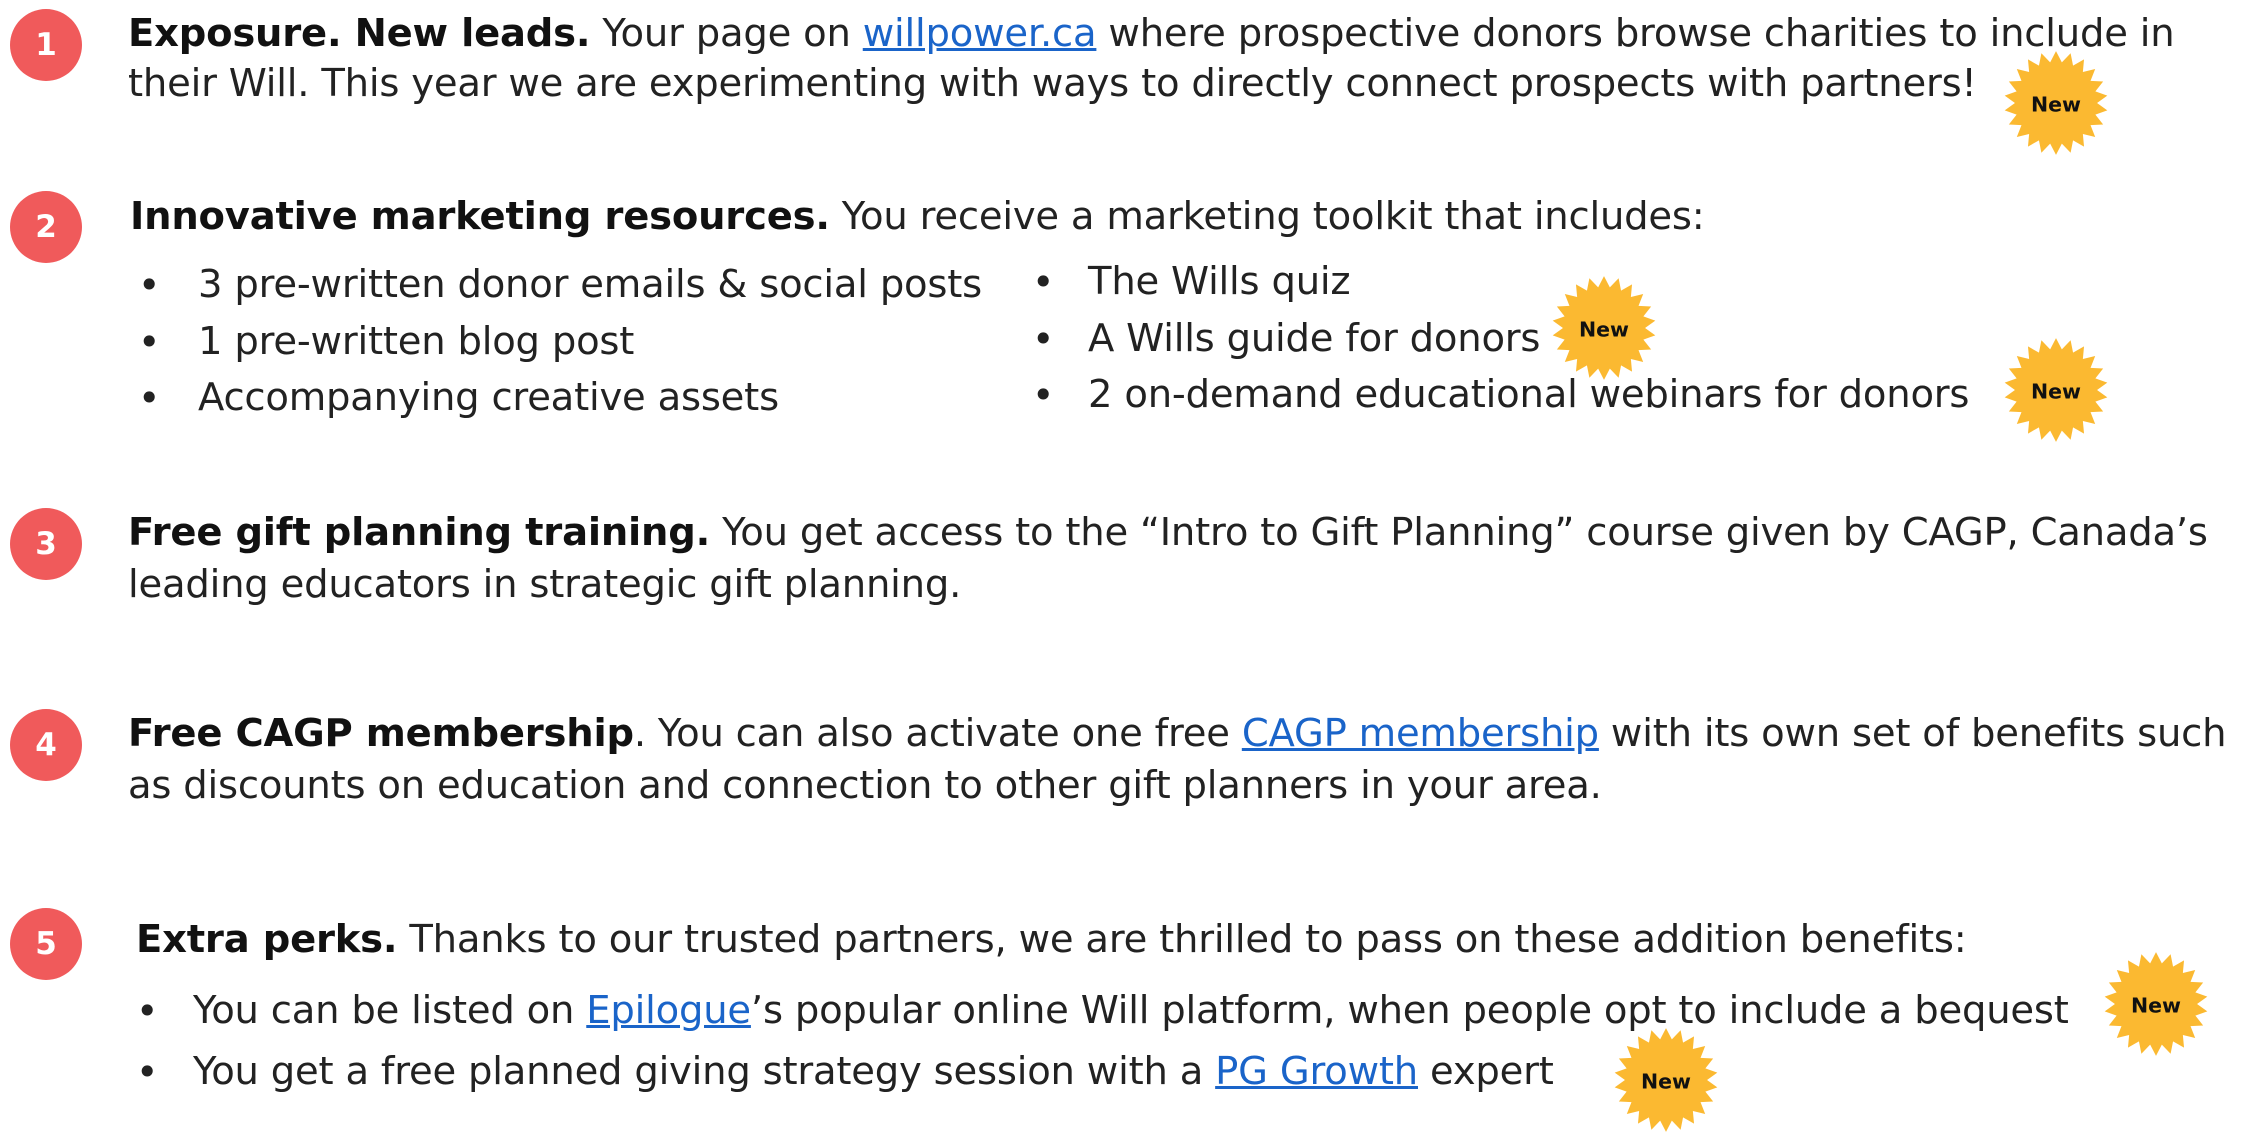 The width and height of the screenshot is (2259, 1134). Describe the element at coordinates (359, 33) in the screenshot. I see `item-title: Exposure. New leads.` at that location.